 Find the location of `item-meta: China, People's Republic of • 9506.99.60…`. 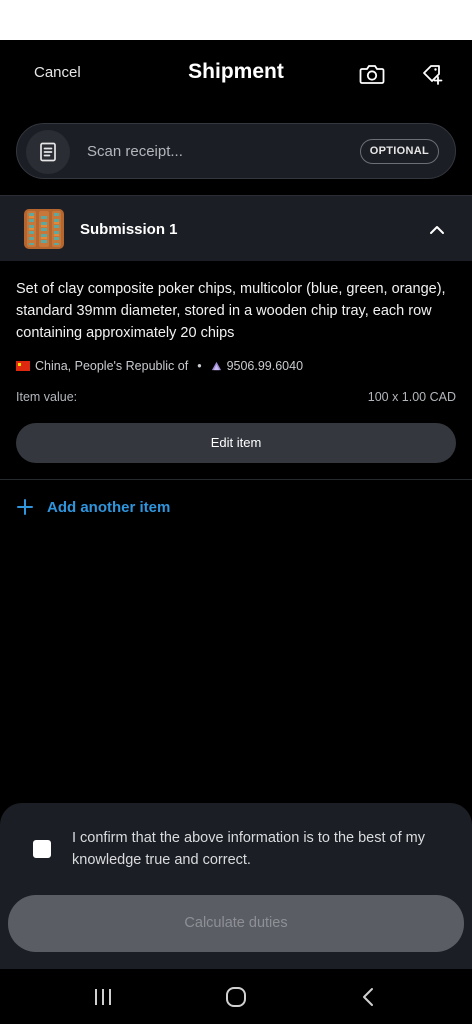

item-meta: China, People's Republic of • 9506.99.60… is located at coordinates (159, 366).